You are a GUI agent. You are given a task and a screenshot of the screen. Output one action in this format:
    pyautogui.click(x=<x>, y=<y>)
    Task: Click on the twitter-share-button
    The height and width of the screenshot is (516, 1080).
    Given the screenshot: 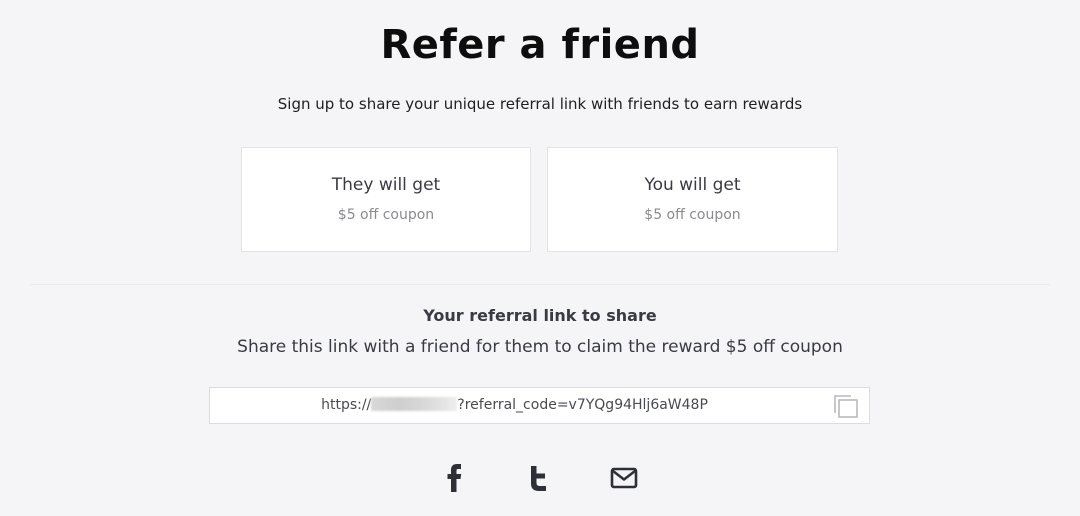 What is the action you would take?
    pyautogui.click(x=539, y=478)
    